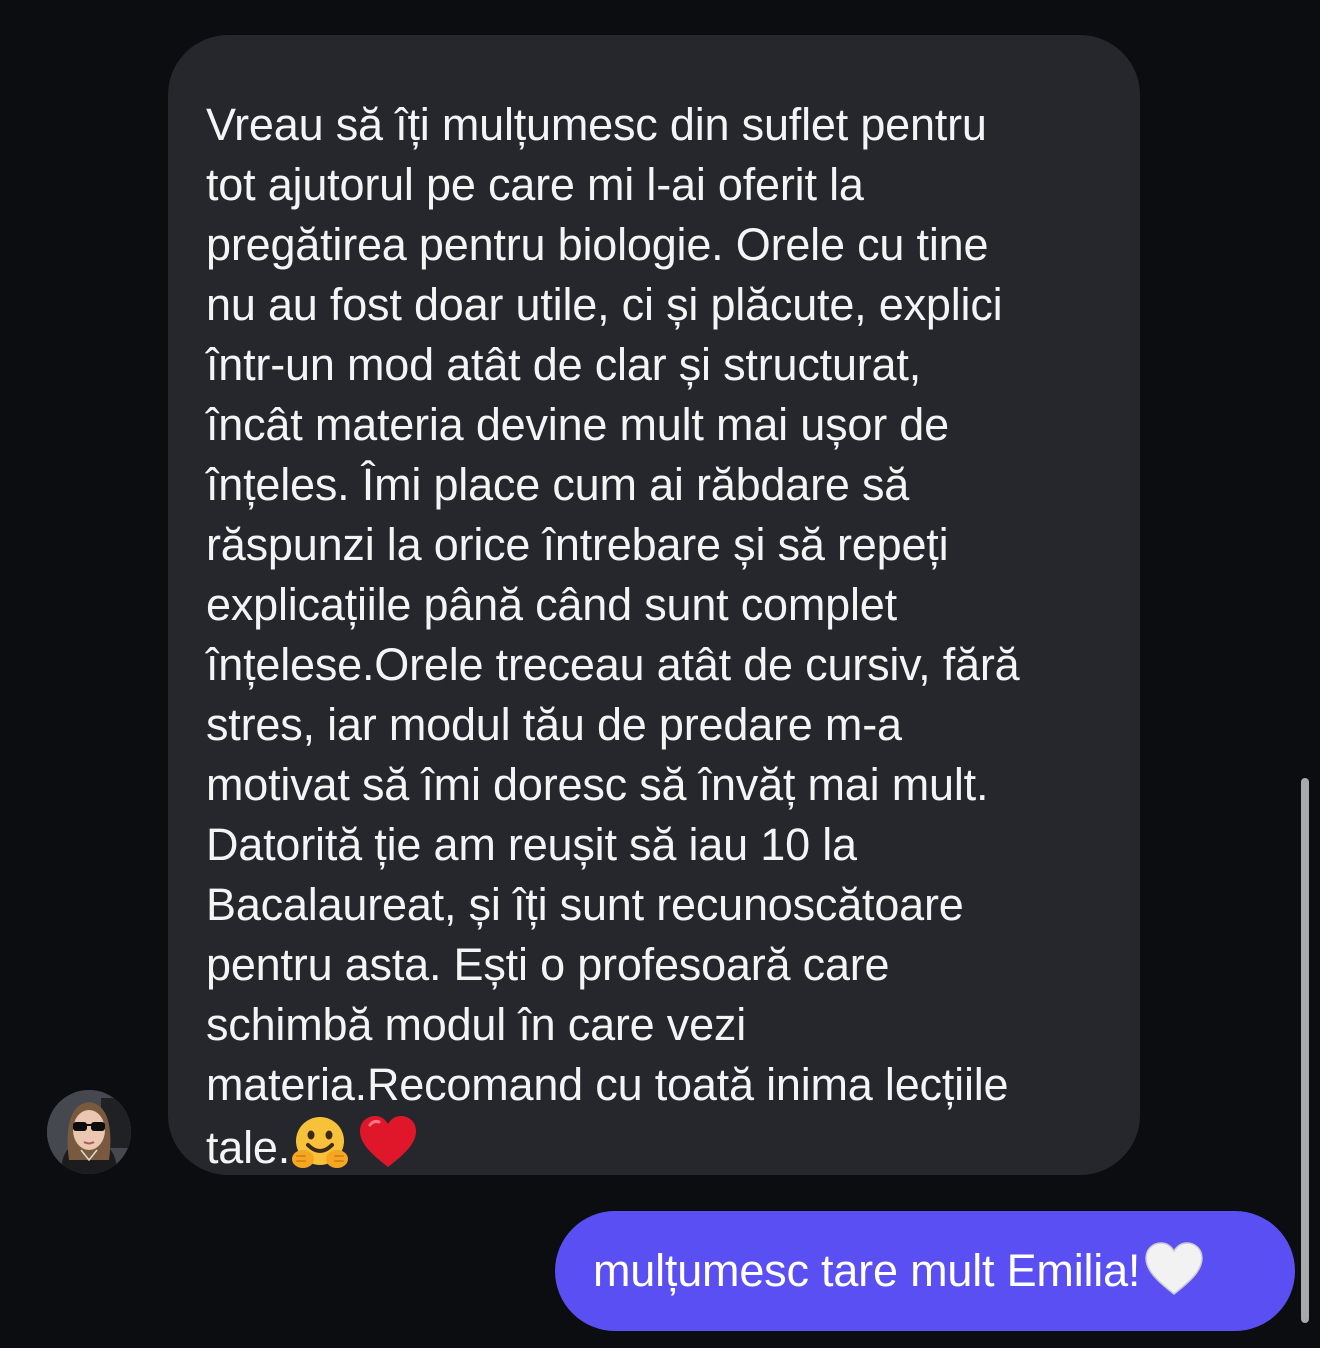 The width and height of the screenshot is (1320, 1348). What do you see at coordinates (596, 124) in the screenshot?
I see `message-line: Vreau să îți mulțumesc din suflet pentru` at bounding box center [596, 124].